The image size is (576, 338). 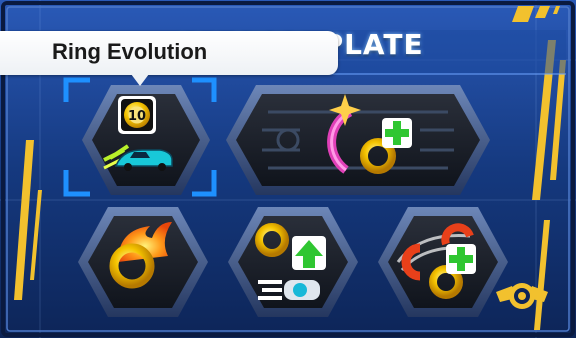 I want to click on tooltip-text: Ring Evolution, so click(x=130, y=51).